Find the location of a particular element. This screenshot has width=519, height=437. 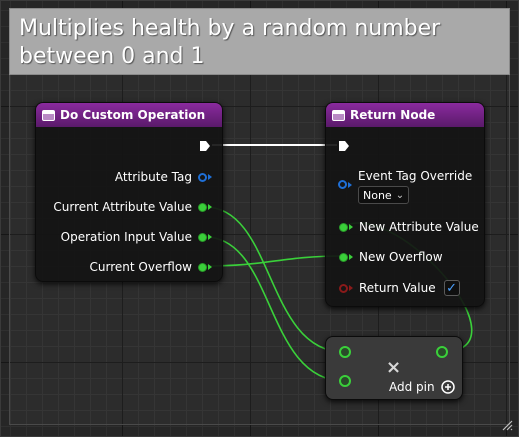

checkmark-icon: ✓ is located at coordinates (452, 288).